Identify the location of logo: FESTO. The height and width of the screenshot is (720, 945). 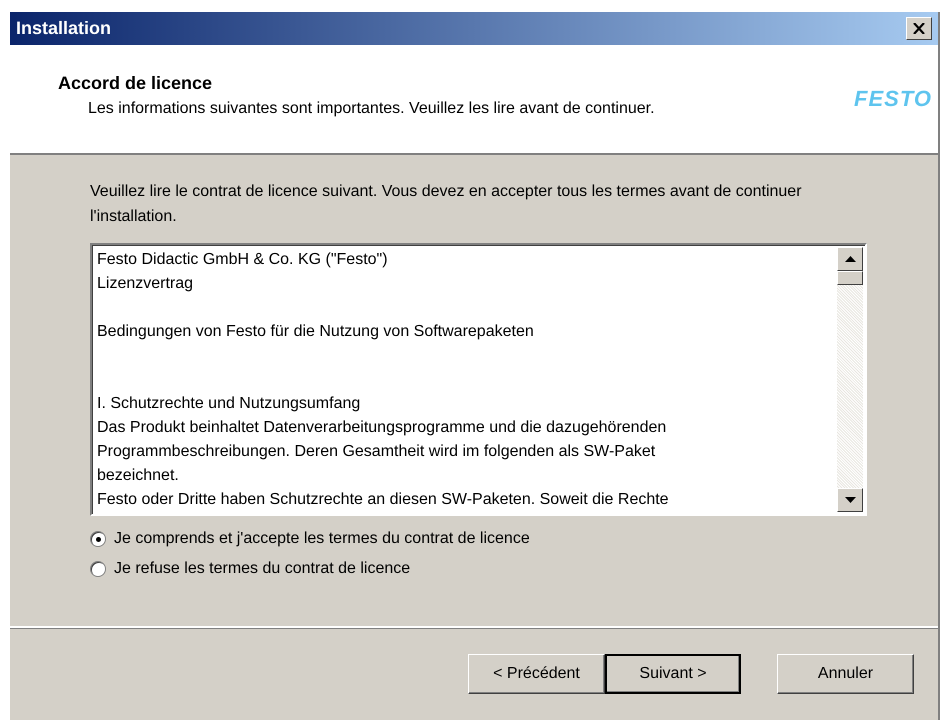
(893, 99).